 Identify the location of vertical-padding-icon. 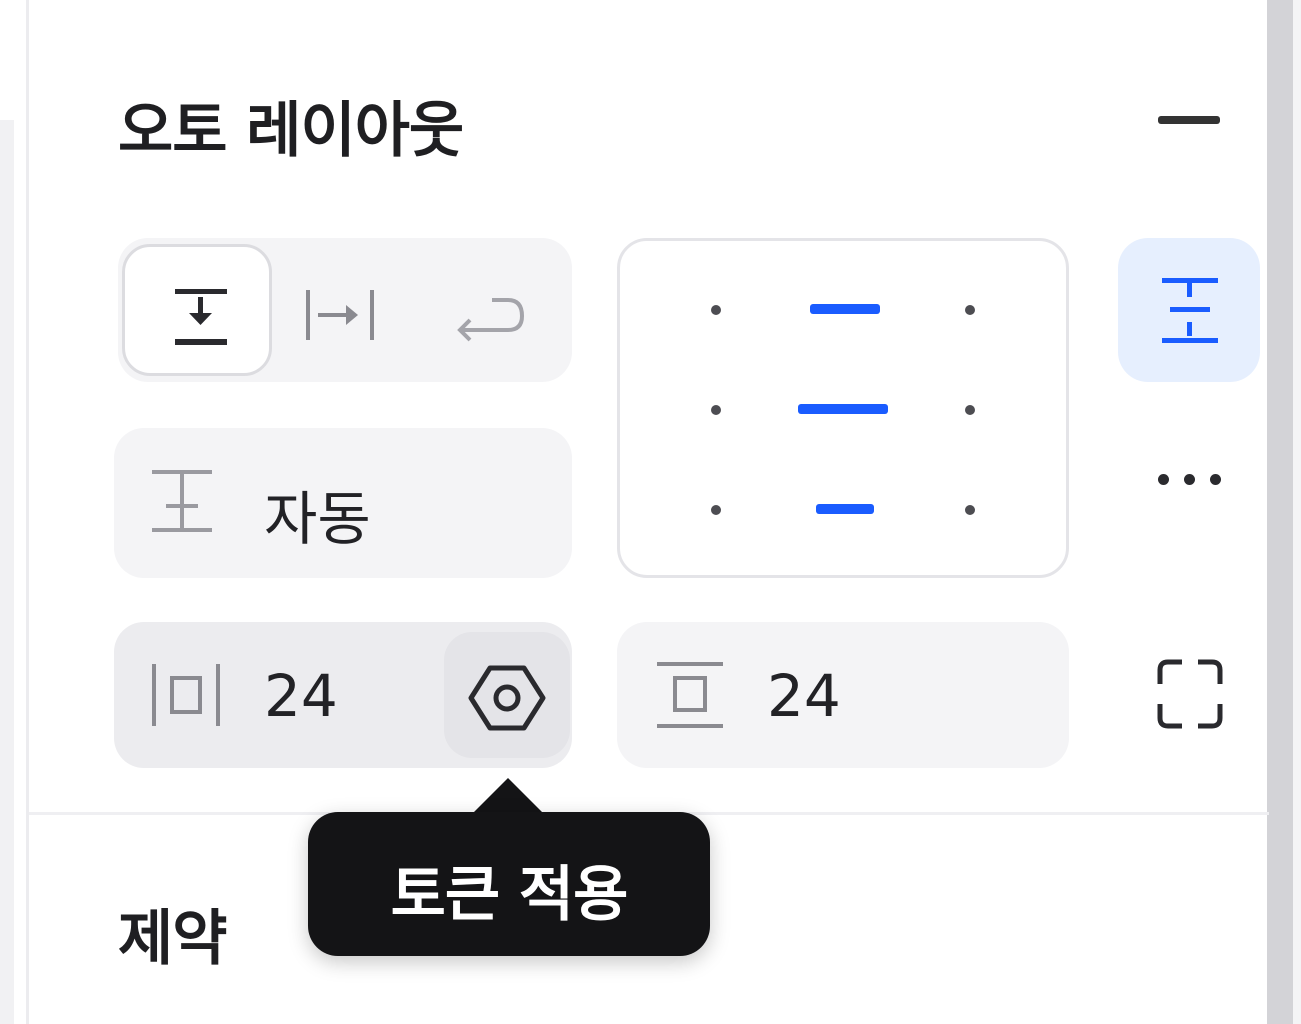
(690, 695).